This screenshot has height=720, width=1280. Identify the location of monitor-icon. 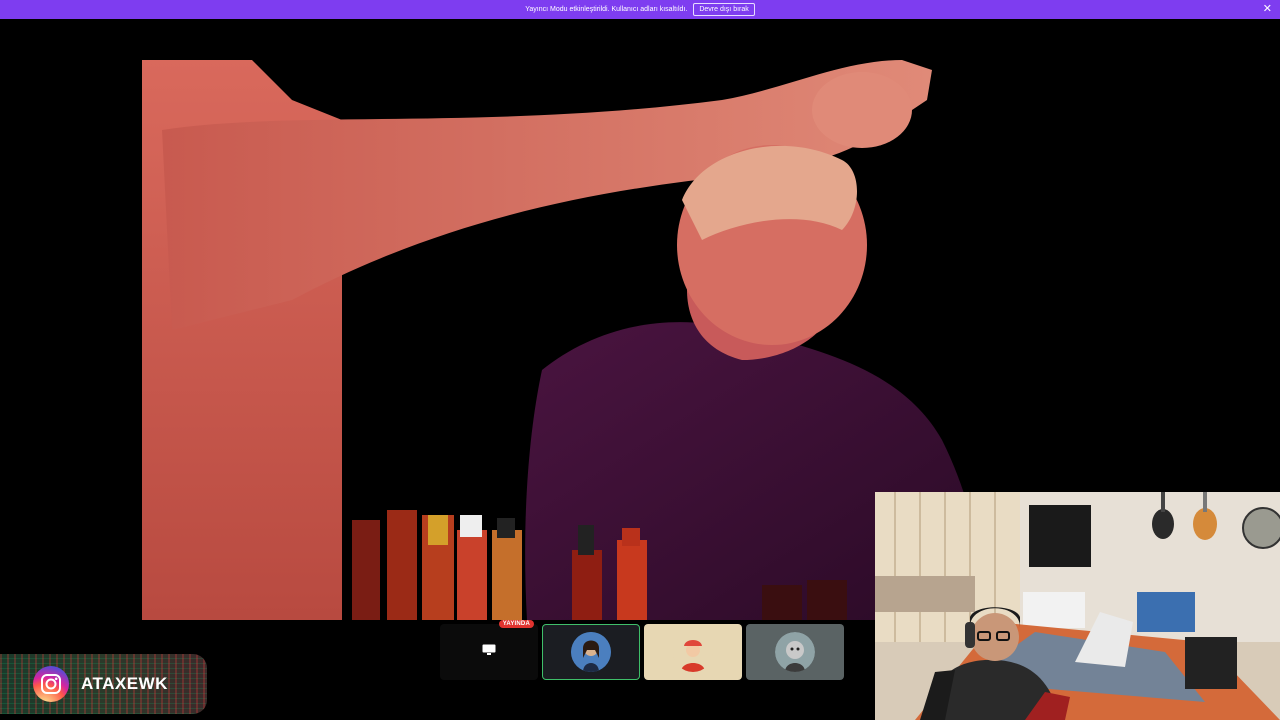
(489, 652).